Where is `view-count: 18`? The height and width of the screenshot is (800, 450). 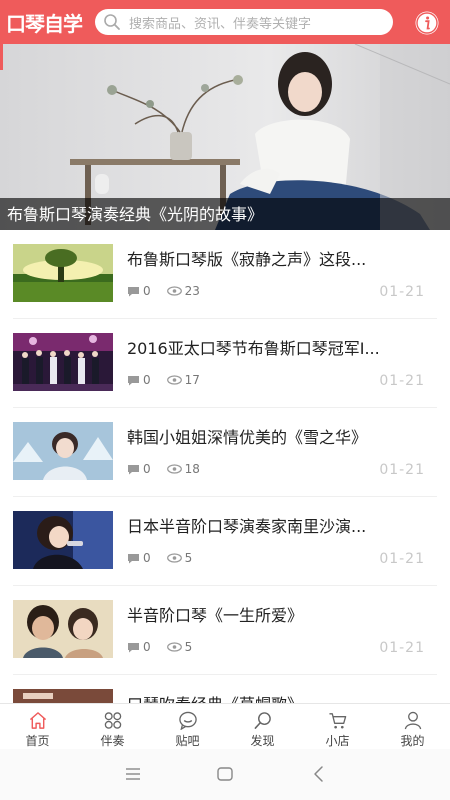 view-count: 18 is located at coordinates (192, 469).